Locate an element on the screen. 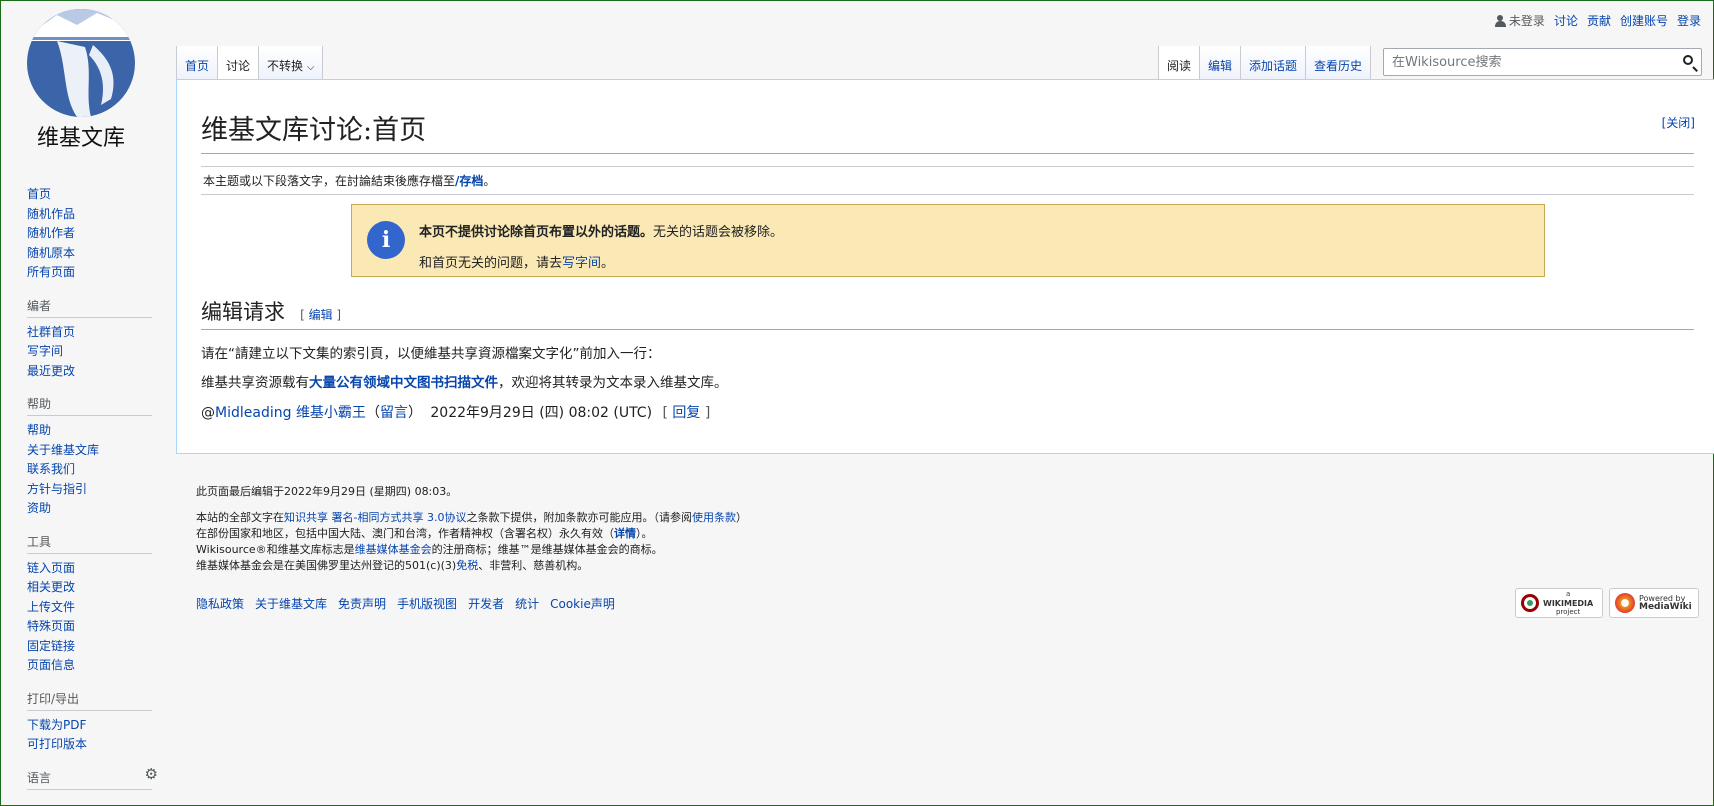 Image resolution: width=1714 pixels, height=806 pixels. personal-contributions-link: 贡献 is located at coordinates (1599, 20).